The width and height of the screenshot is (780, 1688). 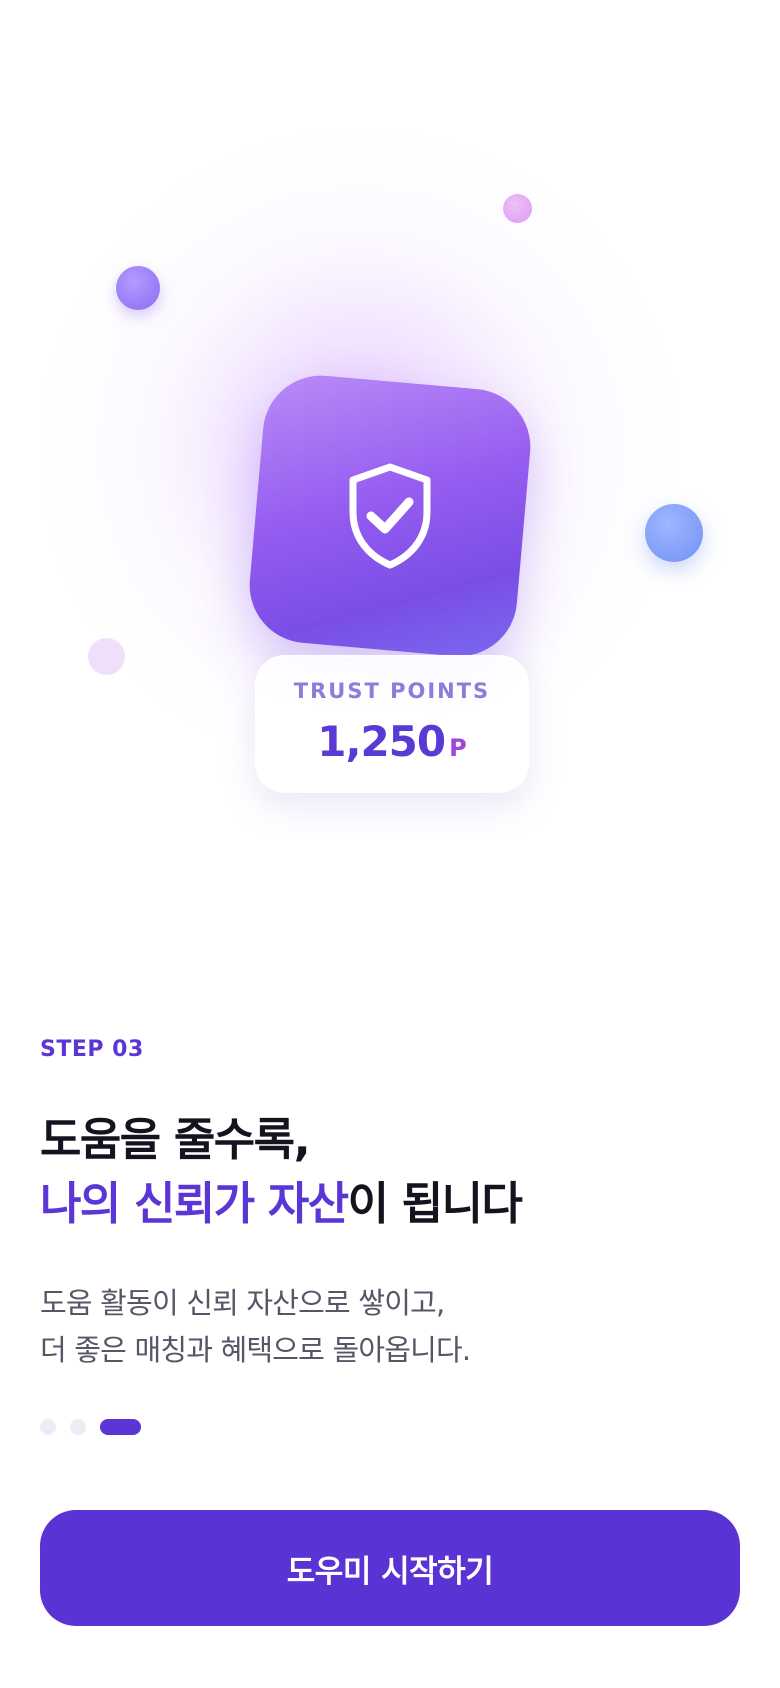 What do you see at coordinates (194, 1203) in the screenshot?
I see `headline-accent: 나의 신뢰가 자산` at bounding box center [194, 1203].